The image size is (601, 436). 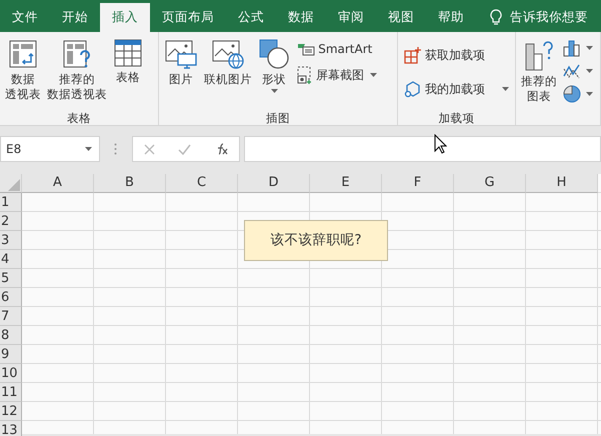 I want to click on ribbon-button: 推荐的 图表, so click(x=539, y=75).